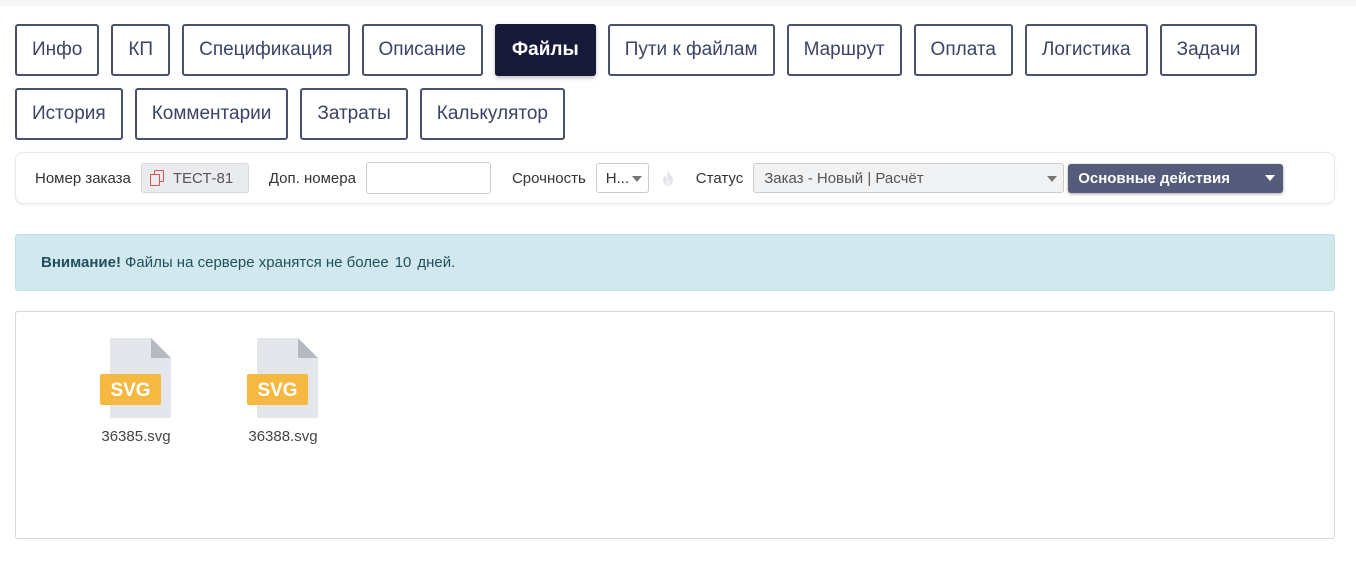 The width and height of the screenshot is (1356, 564). Describe the element at coordinates (436, 262) in the screenshot. I see `alert-text-after: дней.` at that location.